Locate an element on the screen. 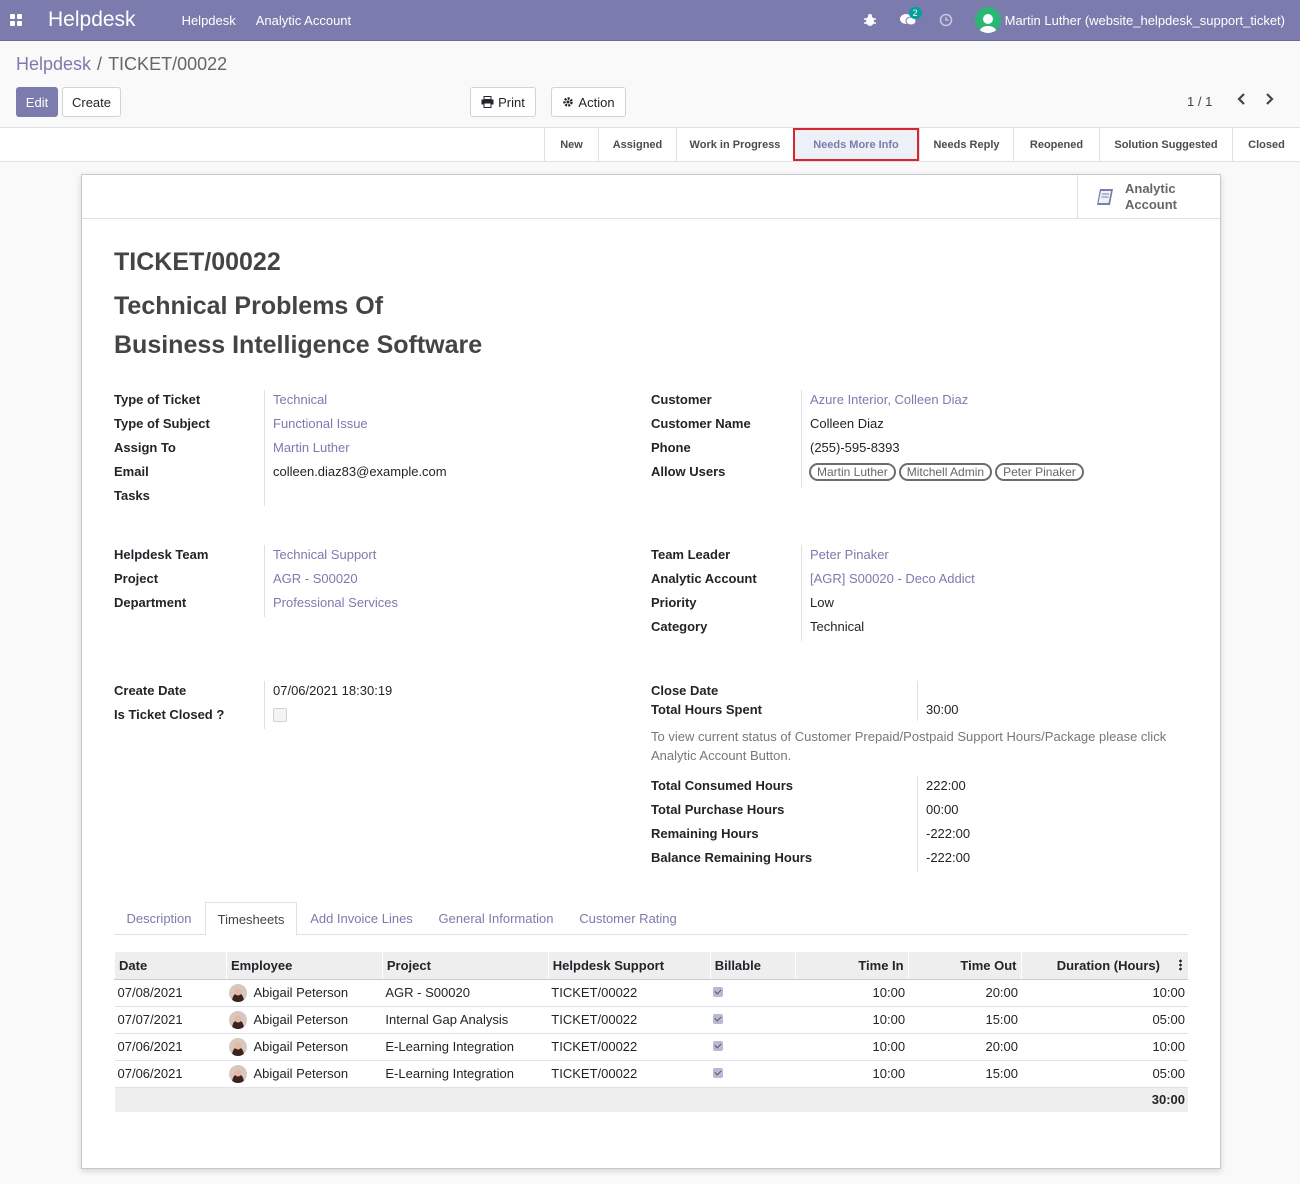  action-label: Action is located at coordinates (596, 102).